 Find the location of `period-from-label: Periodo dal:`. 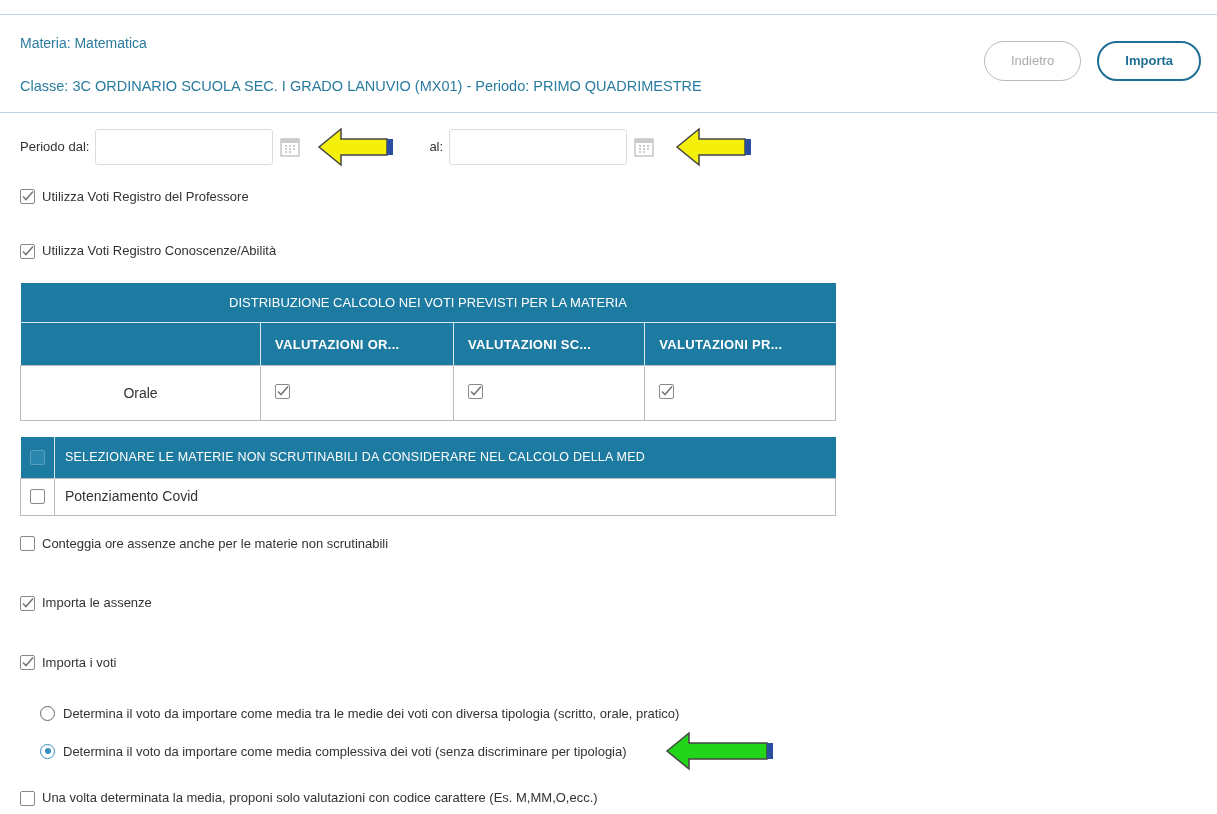

period-from-label: Periodo dal: is located at coordinates (55, 147).